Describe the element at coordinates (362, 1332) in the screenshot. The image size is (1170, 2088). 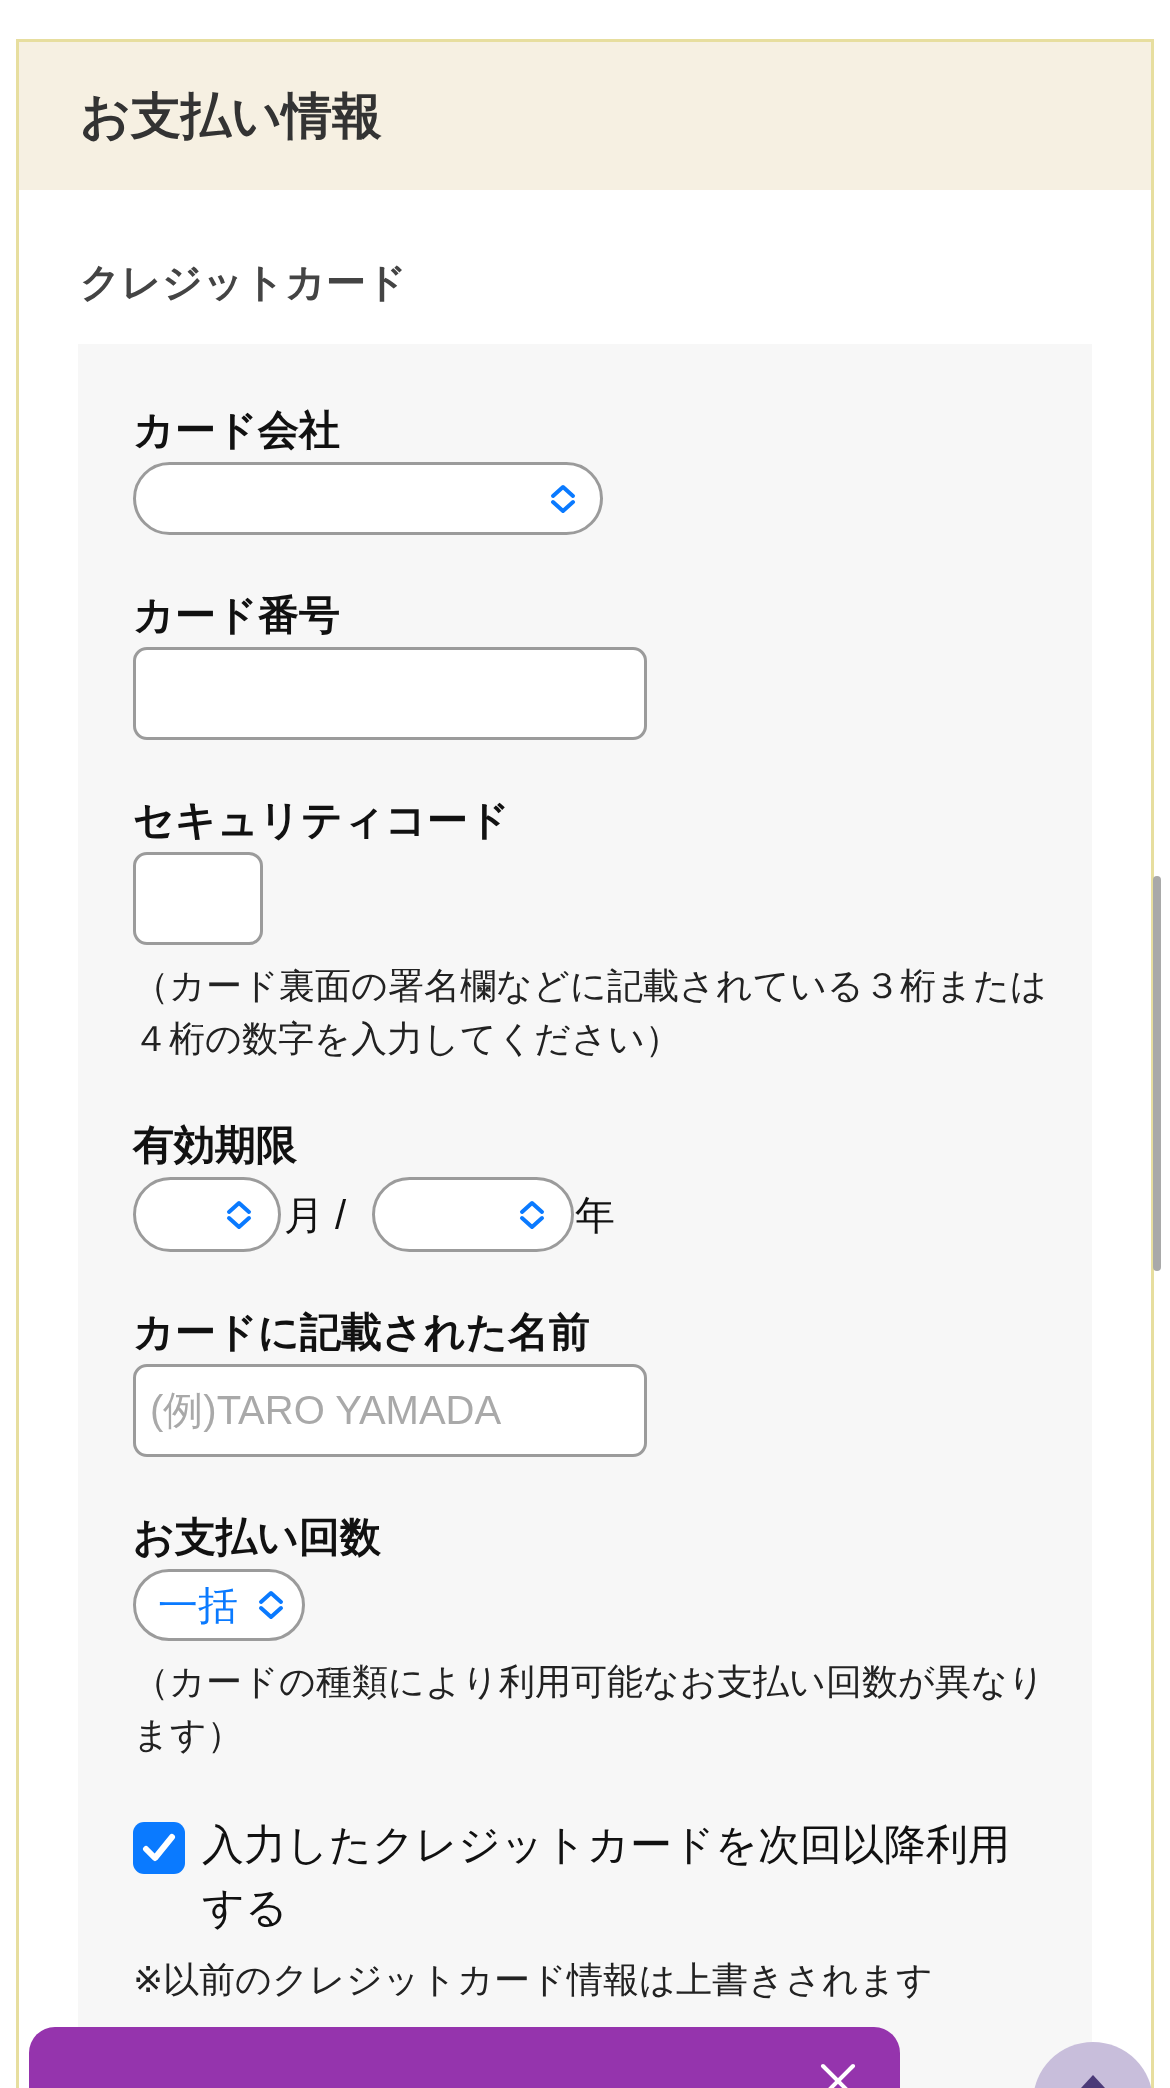
I see `field-label: カードに記載された名前` at that location.